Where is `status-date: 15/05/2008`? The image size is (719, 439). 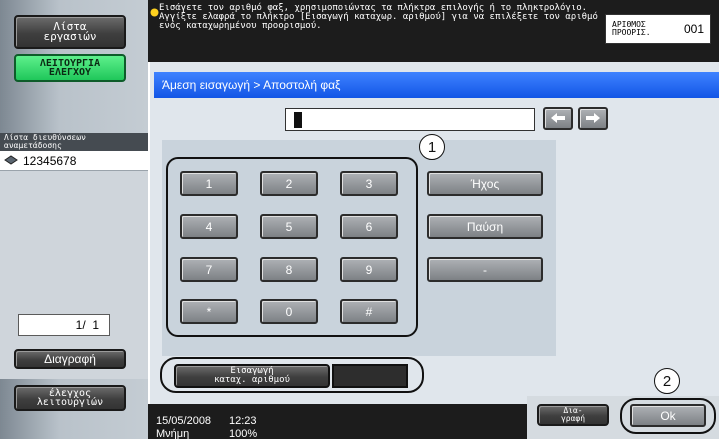 status-date: 15/05/2008 is located at coordinates (184, 421).